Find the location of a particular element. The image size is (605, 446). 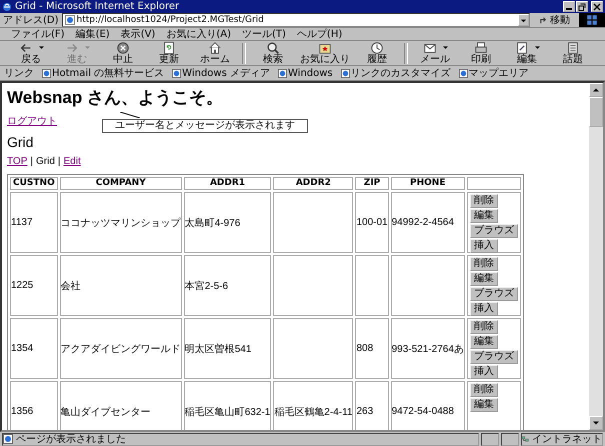

page-heading: Grid is located at coordinates (20, 142).